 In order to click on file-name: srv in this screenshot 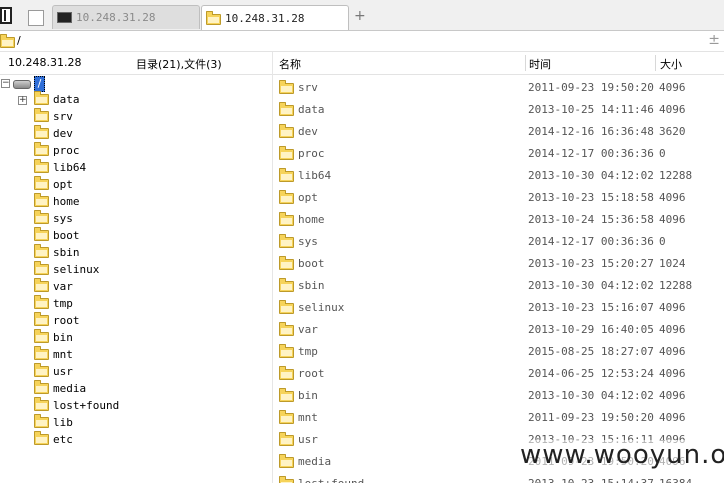, I will do `click(308, 87)`.